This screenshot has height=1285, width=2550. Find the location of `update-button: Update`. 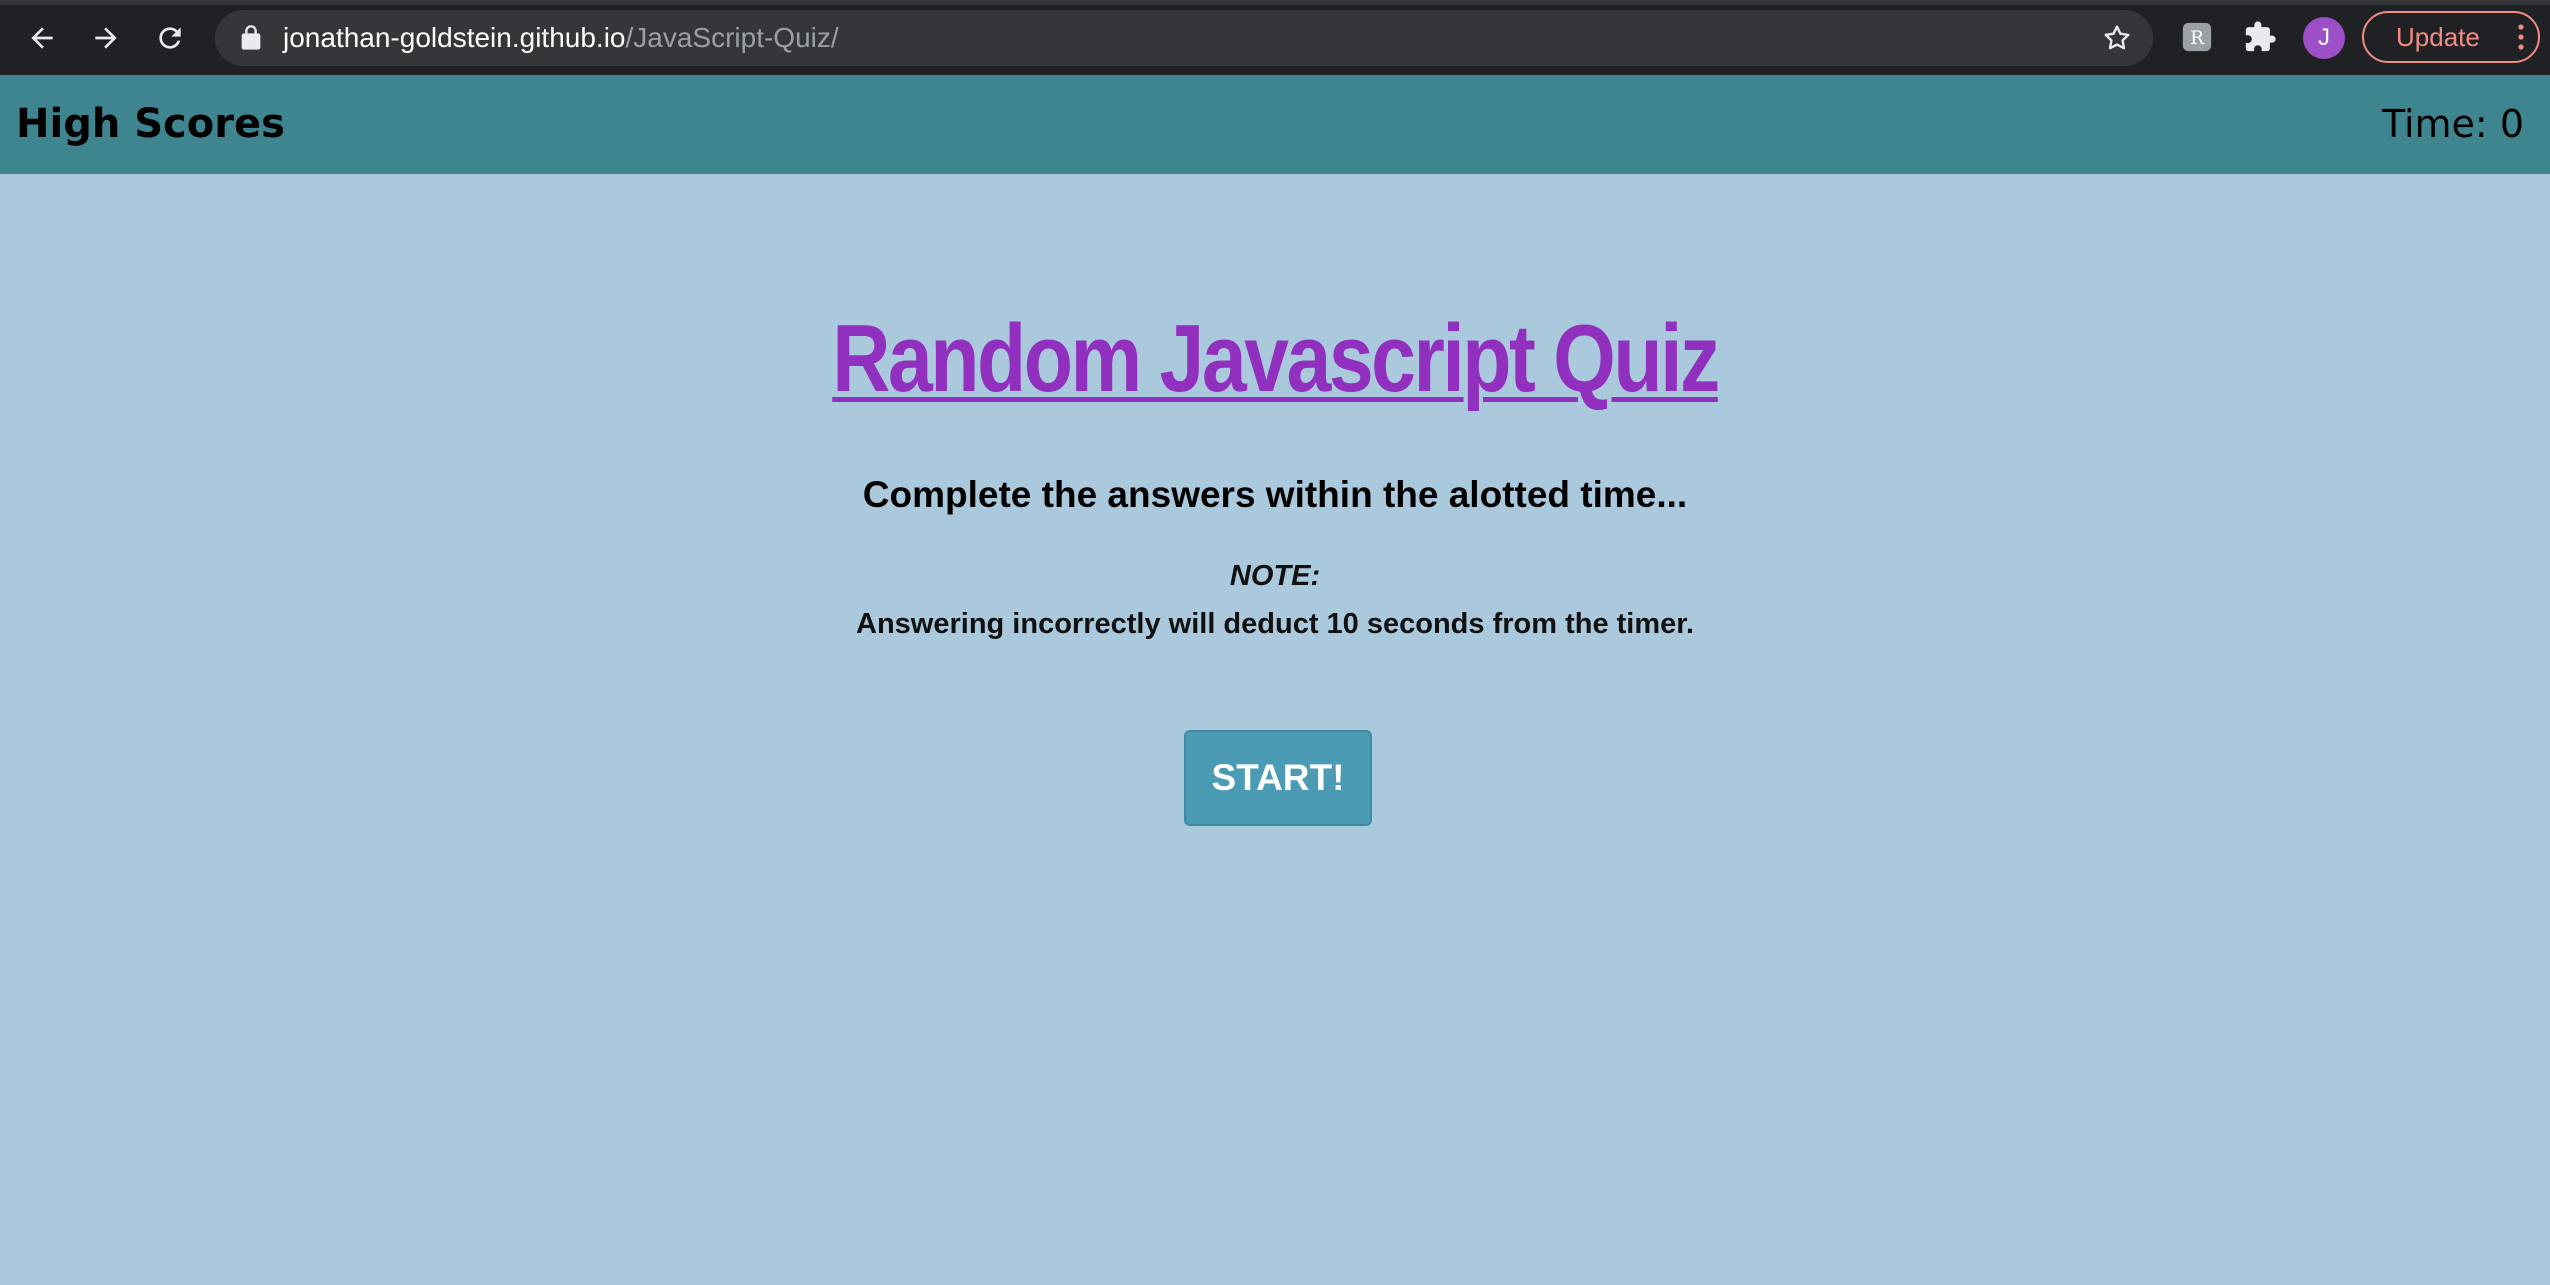

update-button: Update is located at coordinates (2451, 37).